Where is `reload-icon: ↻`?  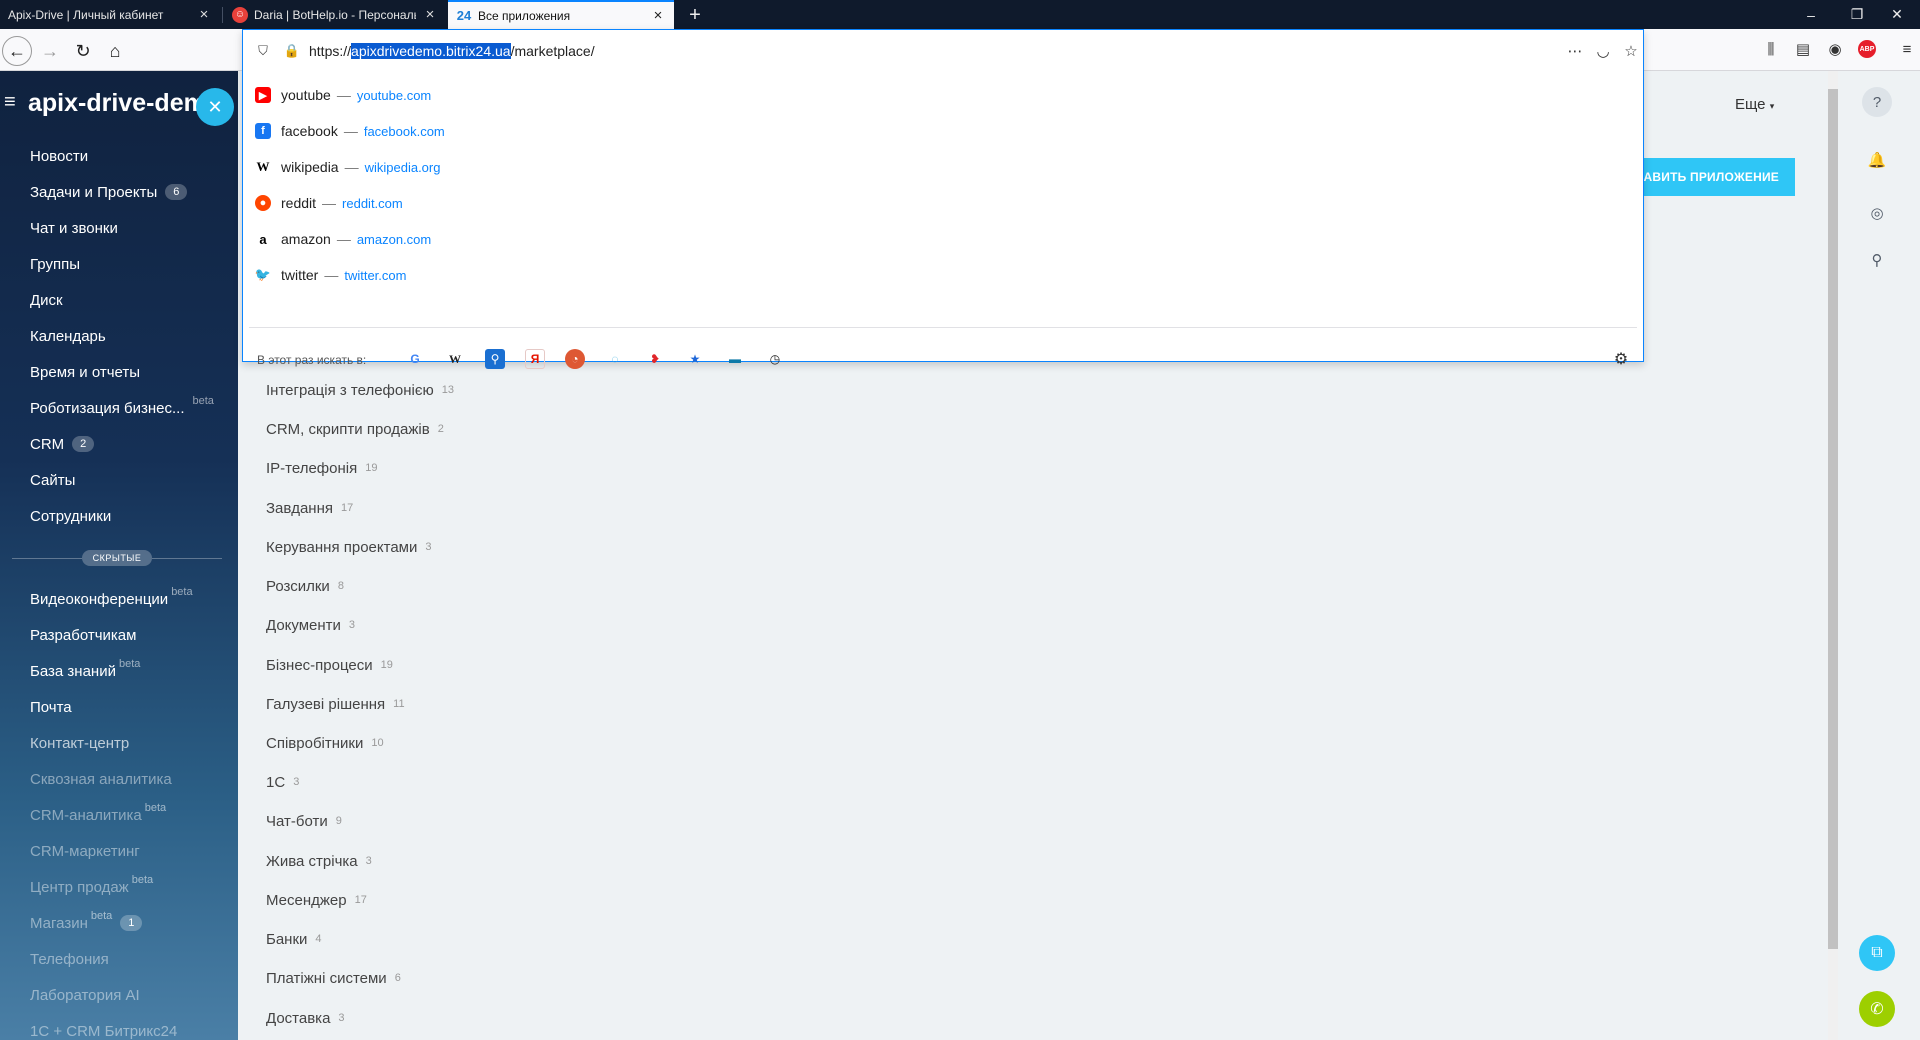 reload-icon: ↻ is located at coordinates (83, 51).